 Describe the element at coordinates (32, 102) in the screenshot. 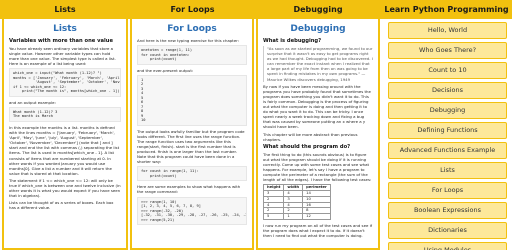

I see `paragraph: and an output example:` at that location.